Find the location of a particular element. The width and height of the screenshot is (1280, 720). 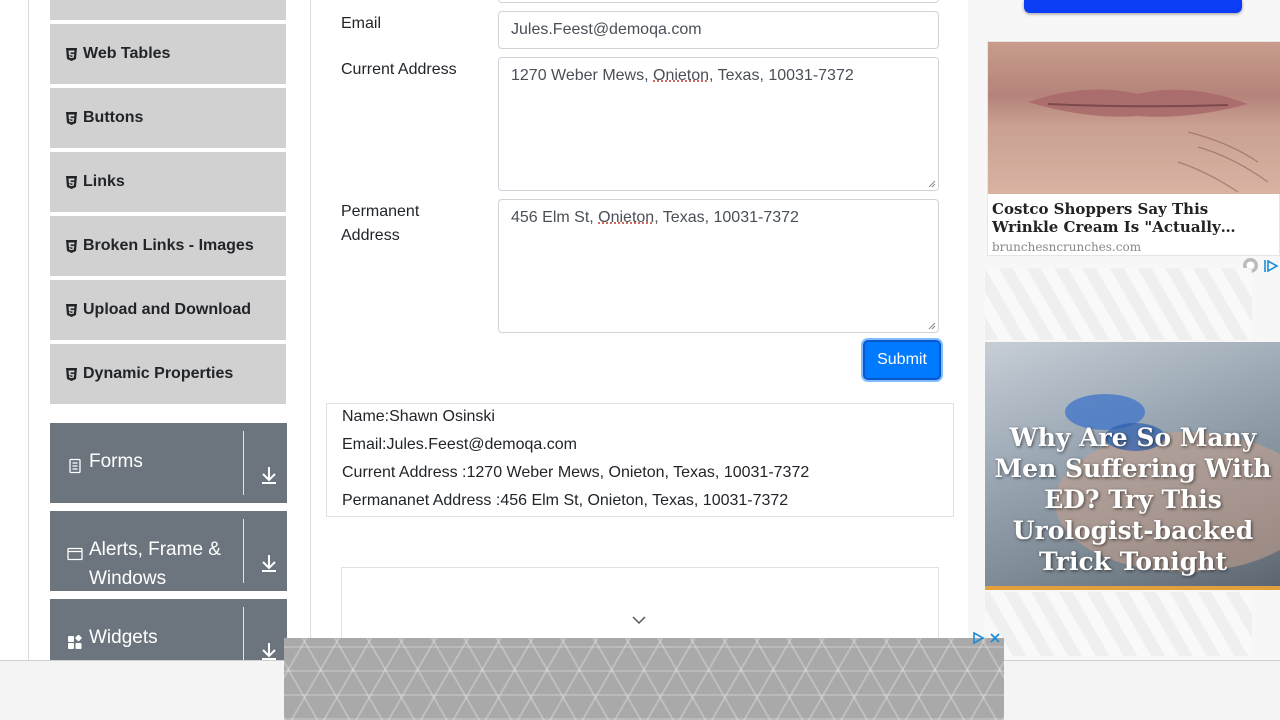

permanent-address-textarea: 456 Elm St, Onieton, Texas, 10031-7372 is located at coordinates (718, 266).